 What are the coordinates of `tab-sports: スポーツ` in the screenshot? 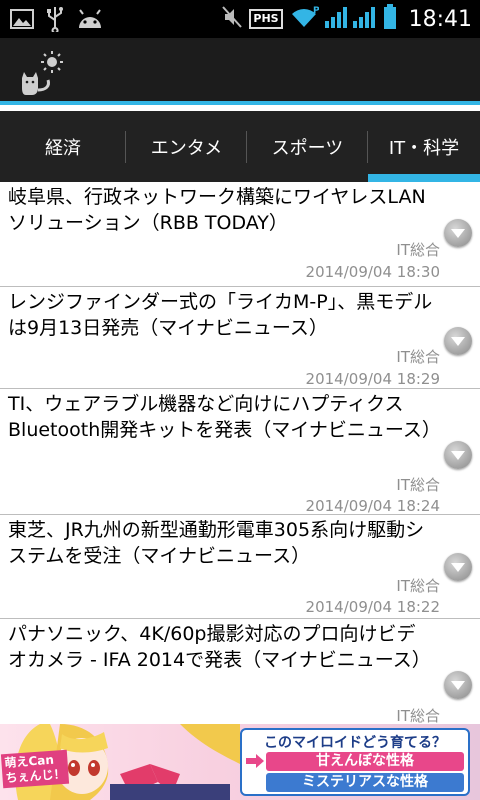 It's located at (307, 146).